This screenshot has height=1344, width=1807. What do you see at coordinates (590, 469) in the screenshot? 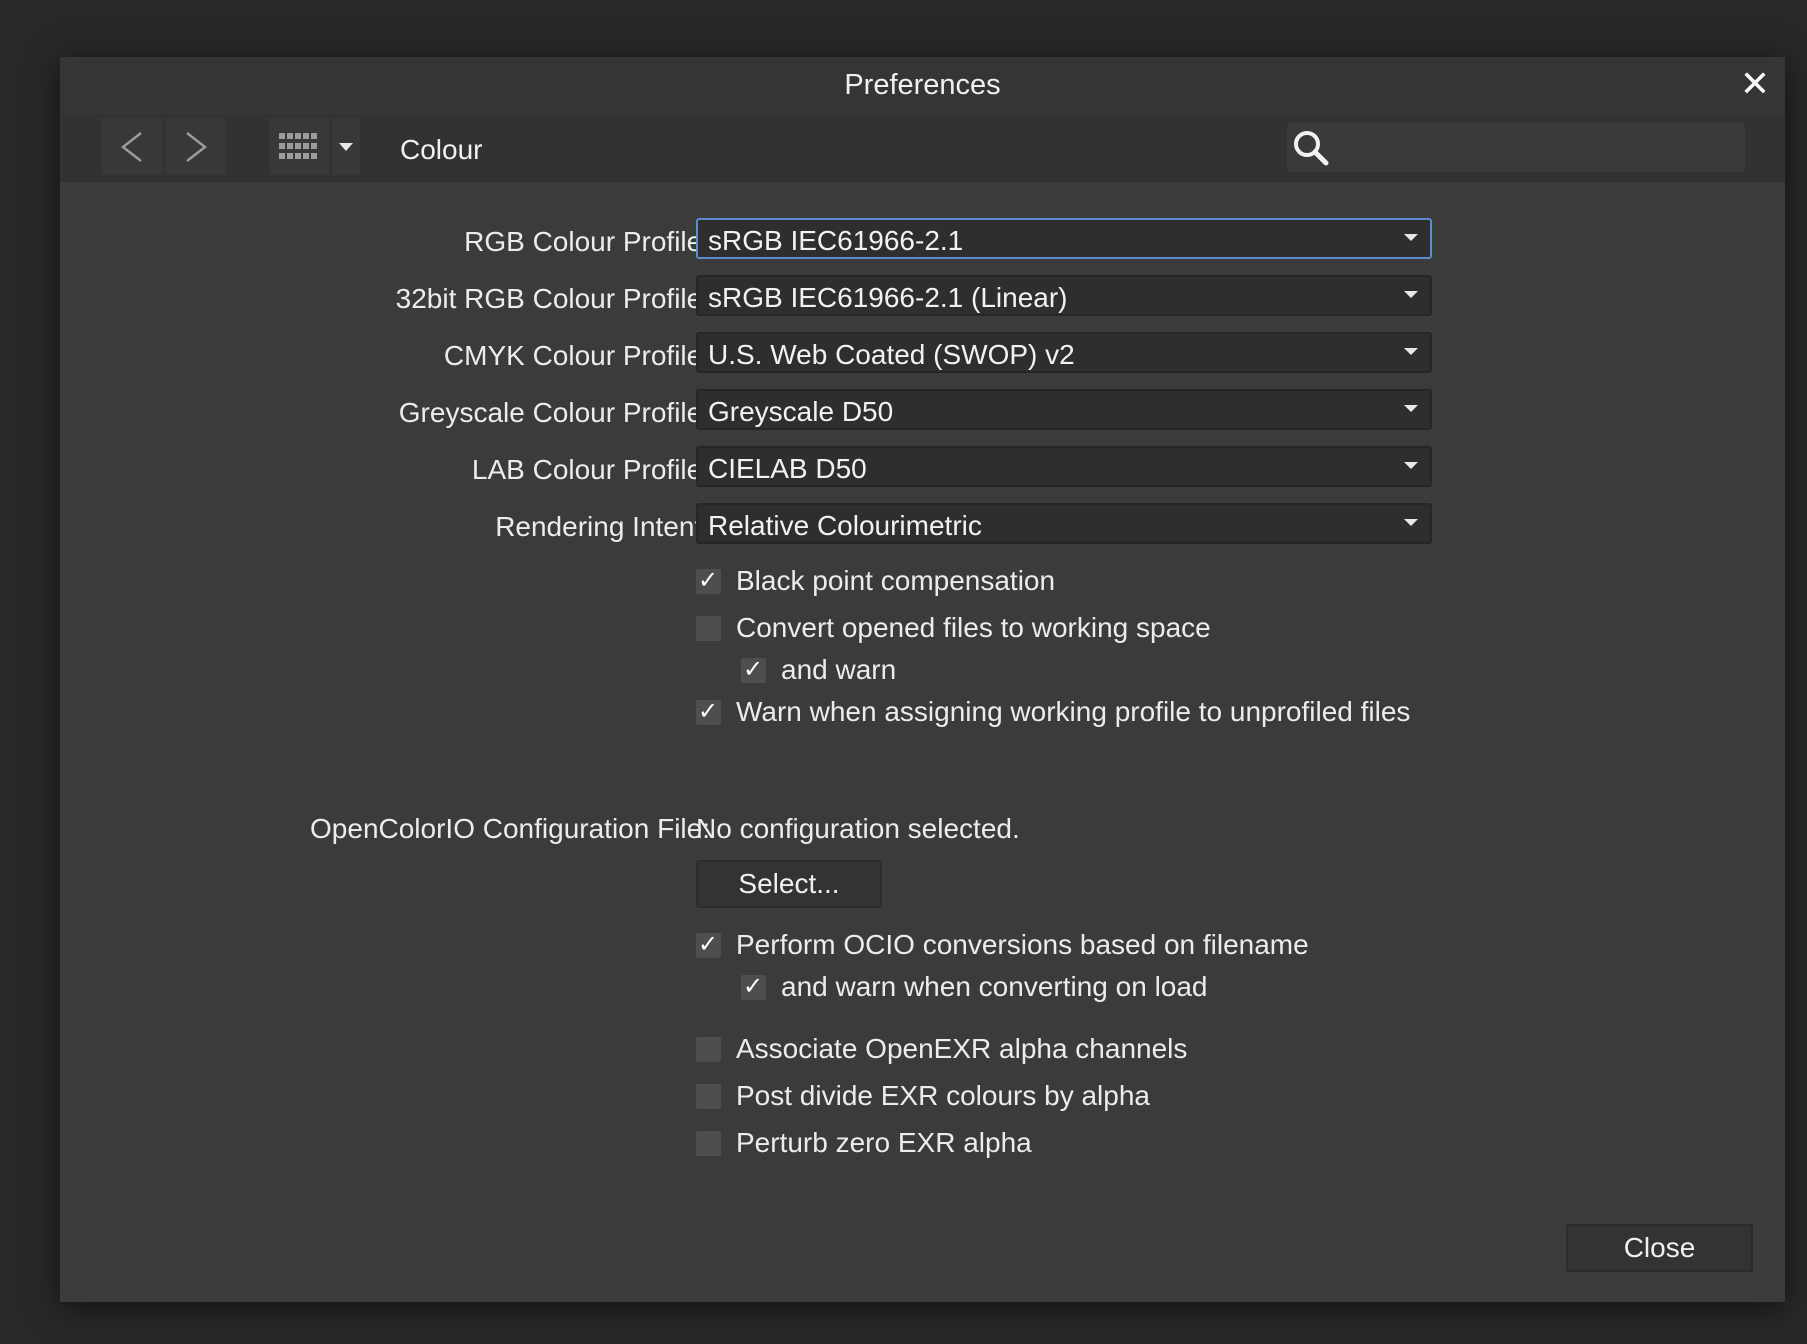
I see `lab-profile-label: LAB Colour Profile:` at bounding box center [590, 469].